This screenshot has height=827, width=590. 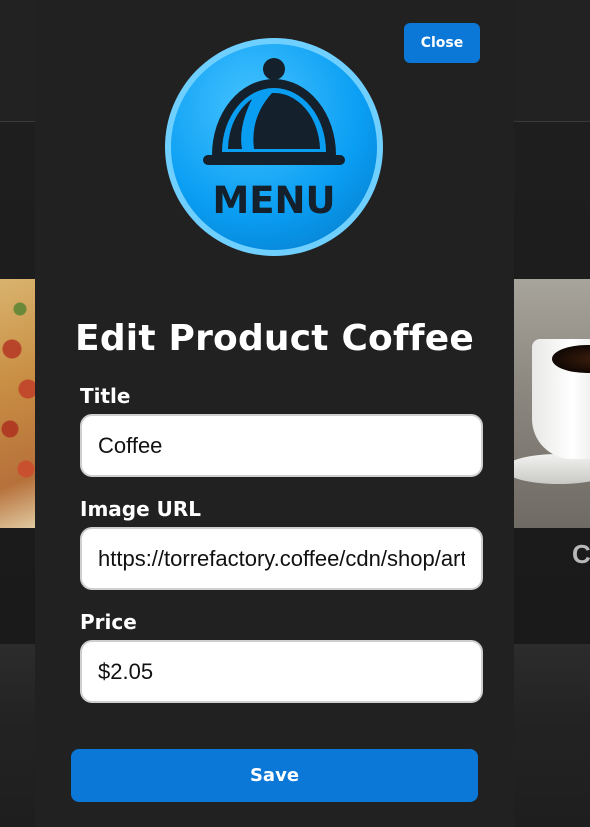 What do you see at coordinates (274, 775) in the screenshot?
I see `save-button: Save` at bounding box center [274, 775].